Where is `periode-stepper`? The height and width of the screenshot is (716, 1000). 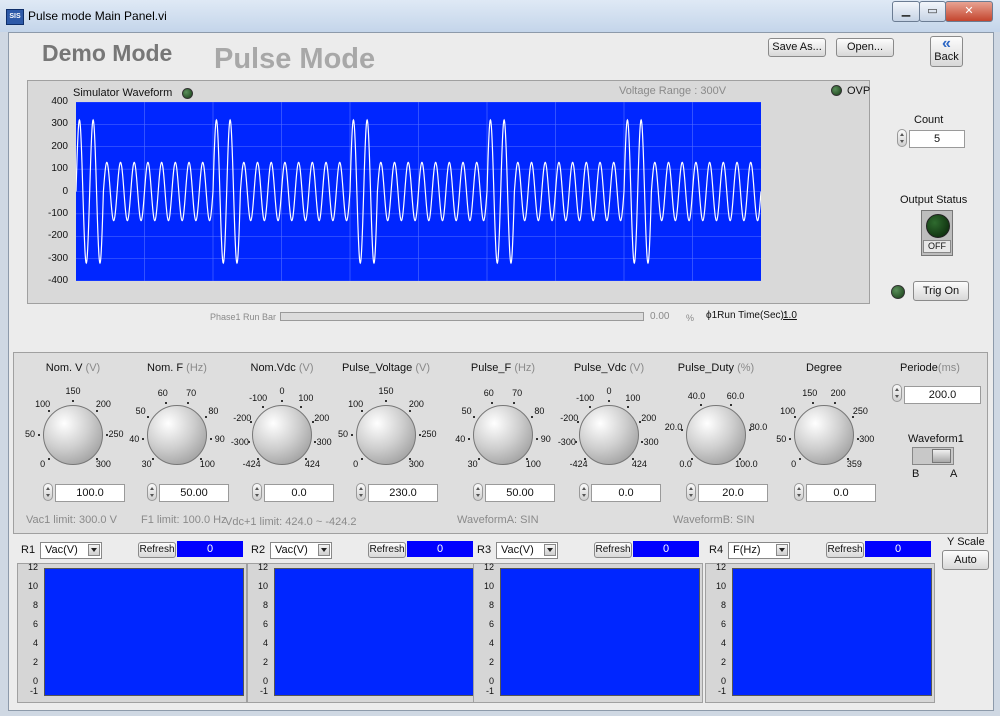
periode-stepper is located at coordinates (897, 393).